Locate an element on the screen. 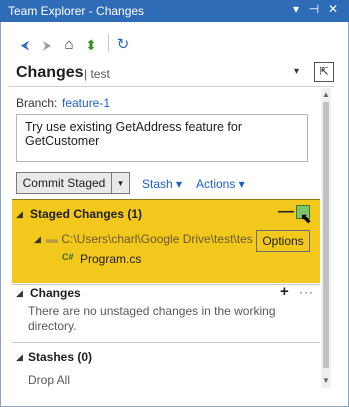 This screenshot has width=349, height=407. more-options-icon: ··· is located at coordinates (306, 292).